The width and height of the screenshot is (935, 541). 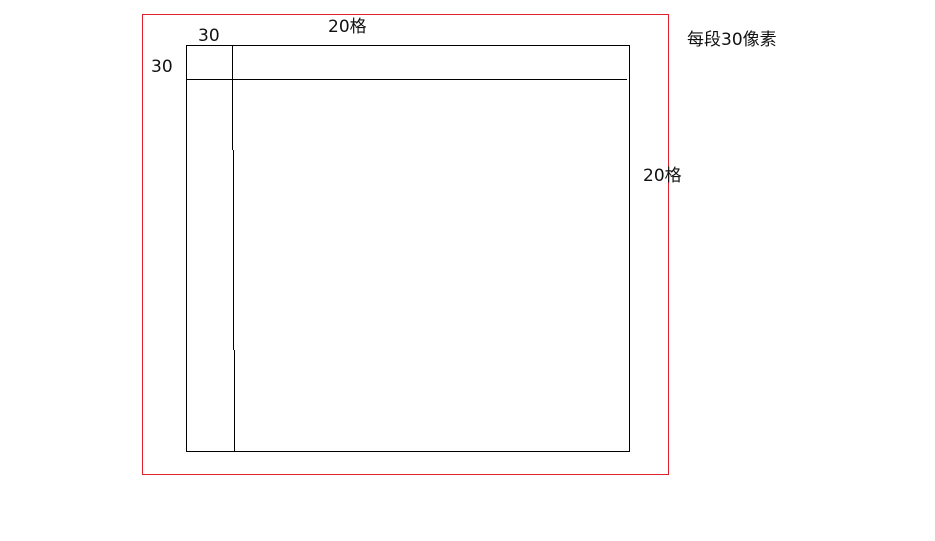 What do you see at coordinates (234, 400) in the screenshot?
I see `first-column-divider-bottom` at bounding box center [234, 400].